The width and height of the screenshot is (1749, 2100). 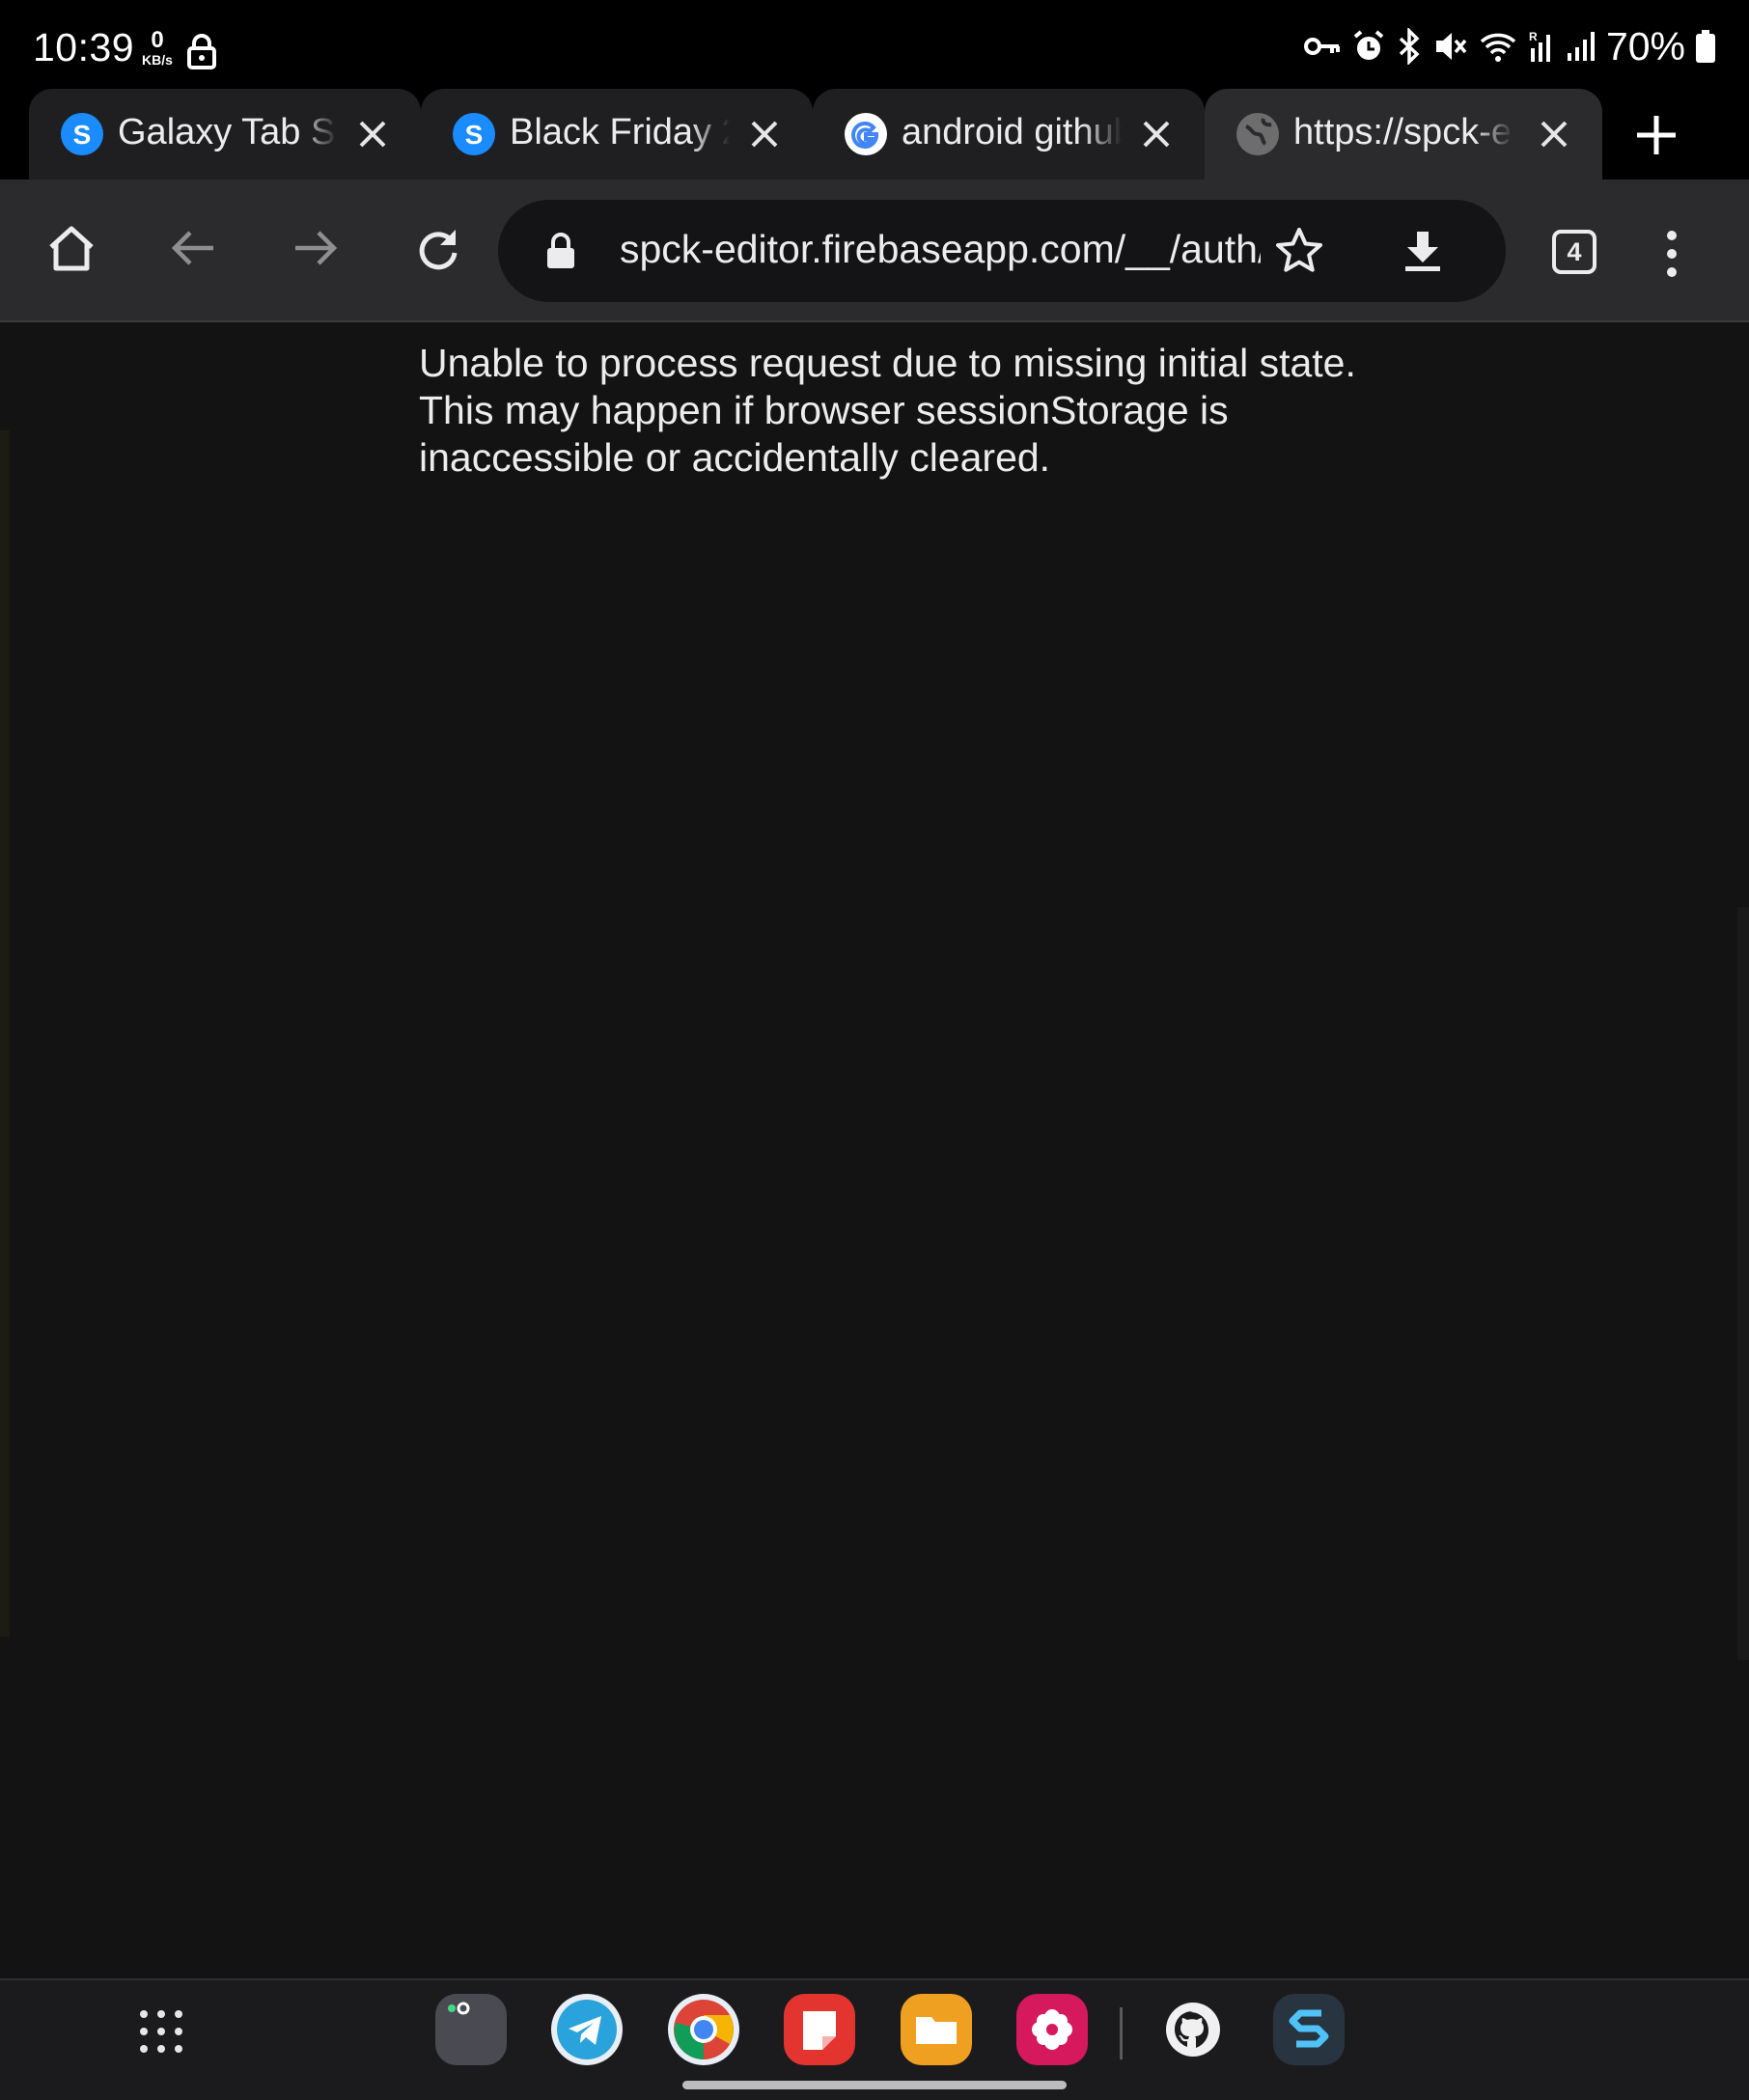 What do you see at coordinates (161, 2034) in the screenshot?
I see `app-drawer-icon` at bounding box center [161, 2034].